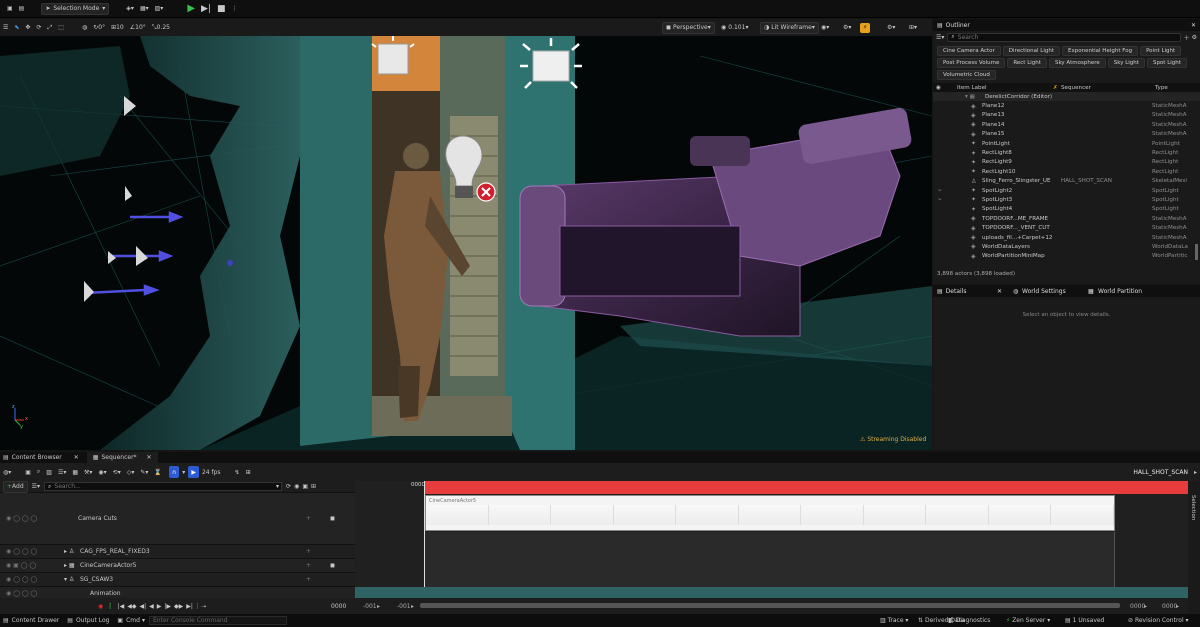 The height and width of the screenshot is (627, 1200). Describe the element at coordinates (15, 486) in the screenshot. I see `add-track-button: + Add` at that location.